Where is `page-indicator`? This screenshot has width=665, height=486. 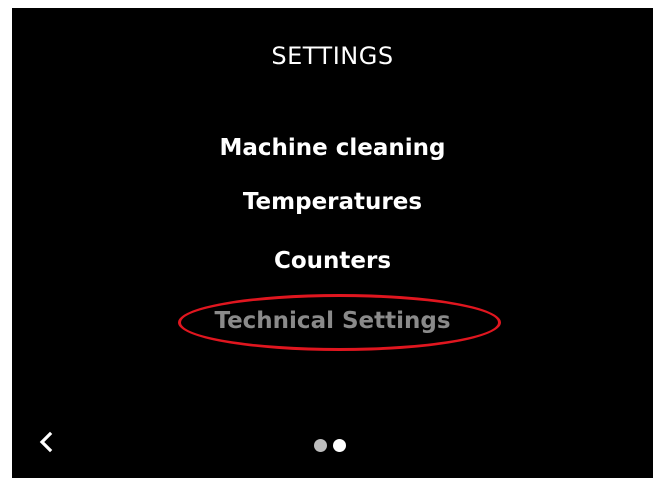
page-indicator is located at coordinates (330, 446).